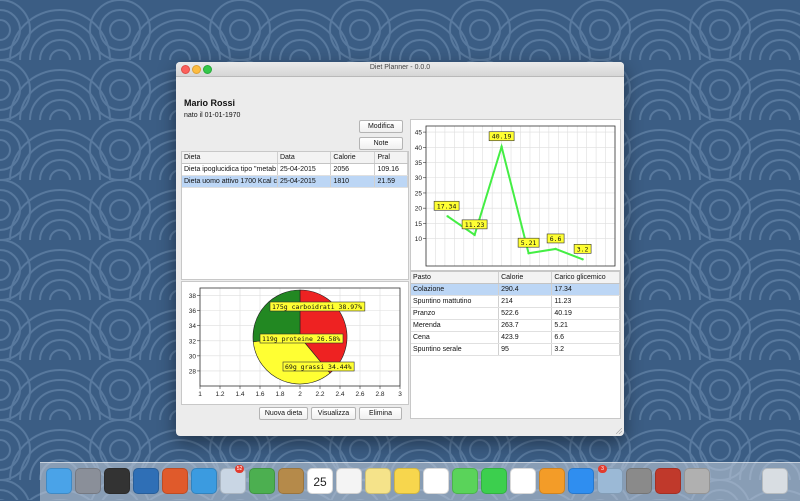 The width and height of the screenshot is (800, 501). I want to click on table-row: Merenda 263.7 5.21, so click(515, 325).